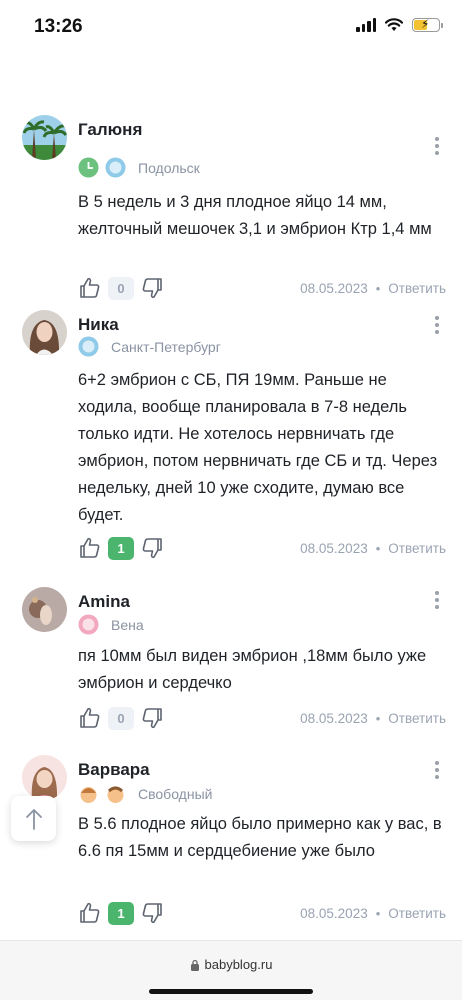  I want to click on author-meta: Вена, so click(111, 624).